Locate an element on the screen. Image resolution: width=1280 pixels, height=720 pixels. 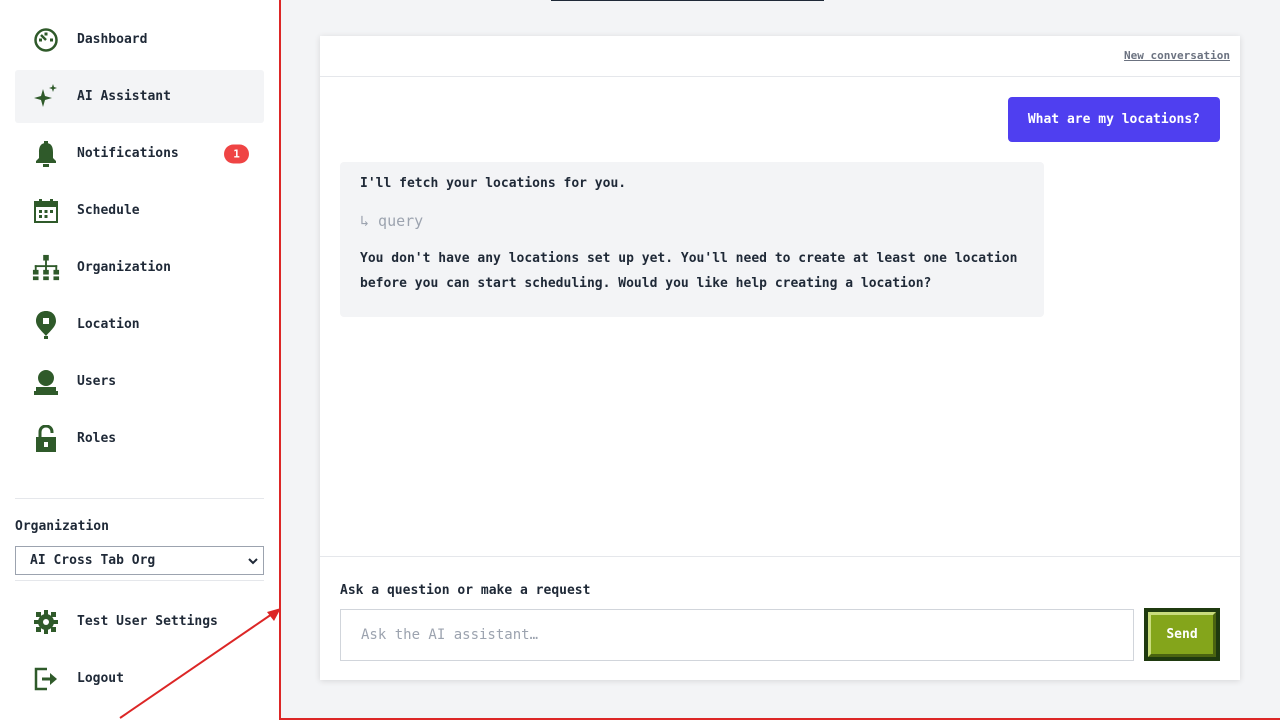
organization-select-value: AI Cross Tab Org is located at coordinates (93, 560).